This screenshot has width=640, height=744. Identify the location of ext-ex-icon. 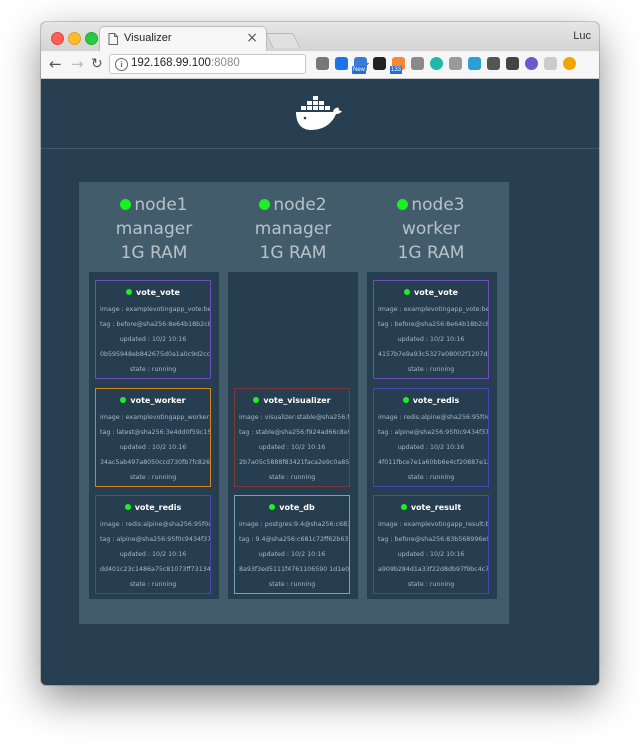
(550, 63).